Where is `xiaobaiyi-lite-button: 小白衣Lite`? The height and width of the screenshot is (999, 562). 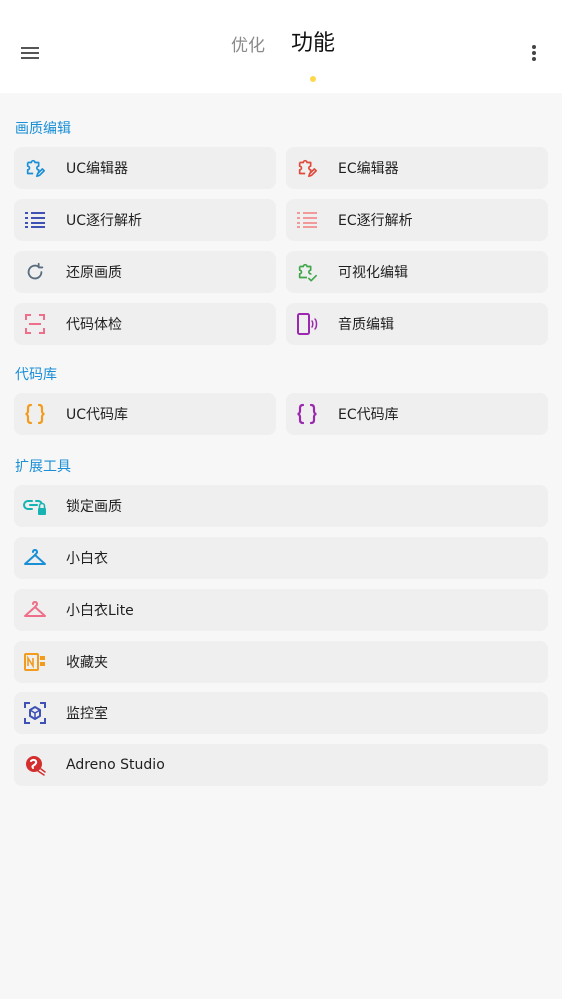 xiaobaiyi-lite-button: 小白衣Lite is located at coordinates (281, 610).